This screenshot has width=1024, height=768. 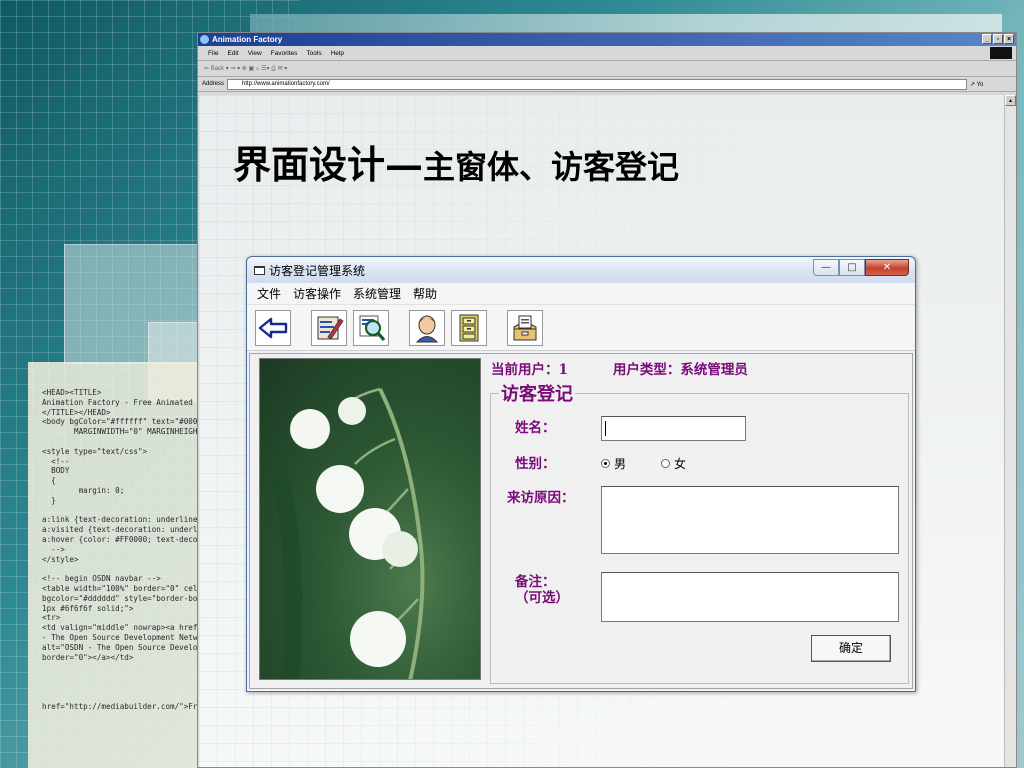 I want to click on search-icon, so click(x=372, y=328).